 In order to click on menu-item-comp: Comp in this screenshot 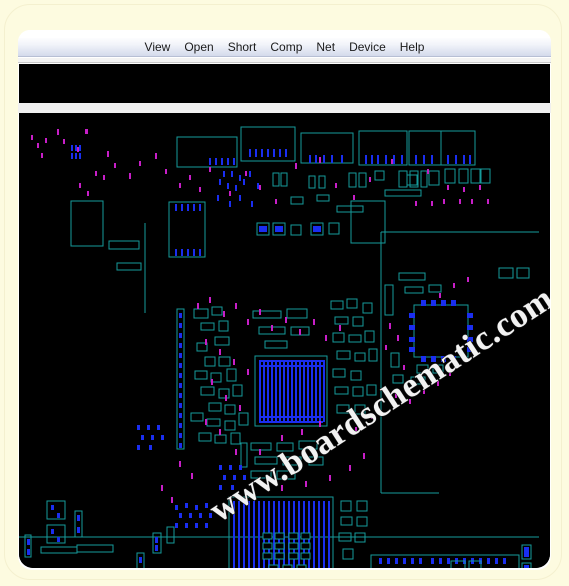, I will do `click(286, 47)`.